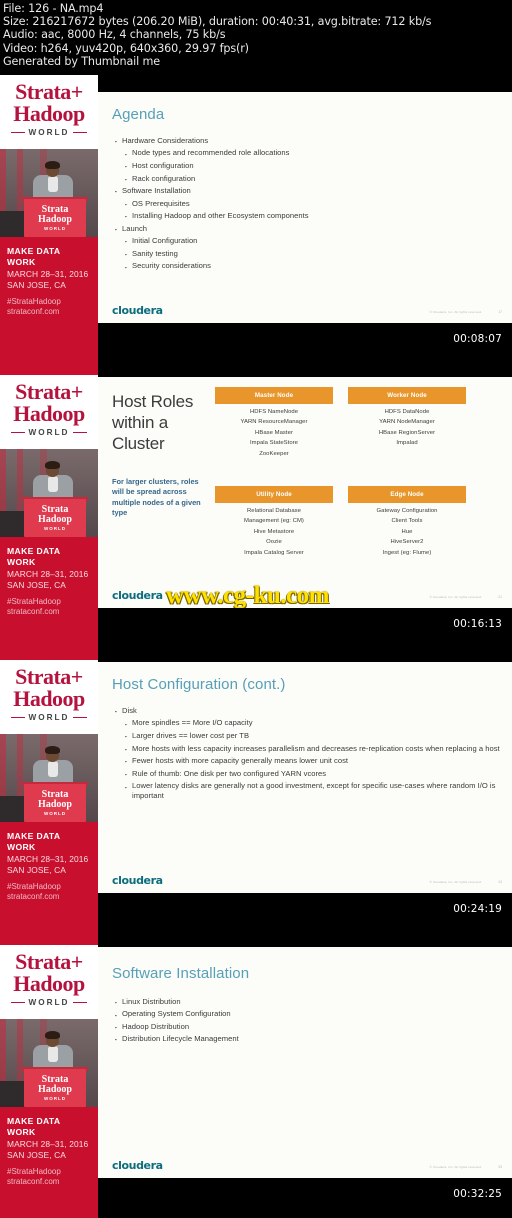 The width and height of the screenshot is (512, 1218). What do you see at coordinates (52, 1035) in the screenshot?
I see `speaker-hair` at bounding box center [52, 1035].